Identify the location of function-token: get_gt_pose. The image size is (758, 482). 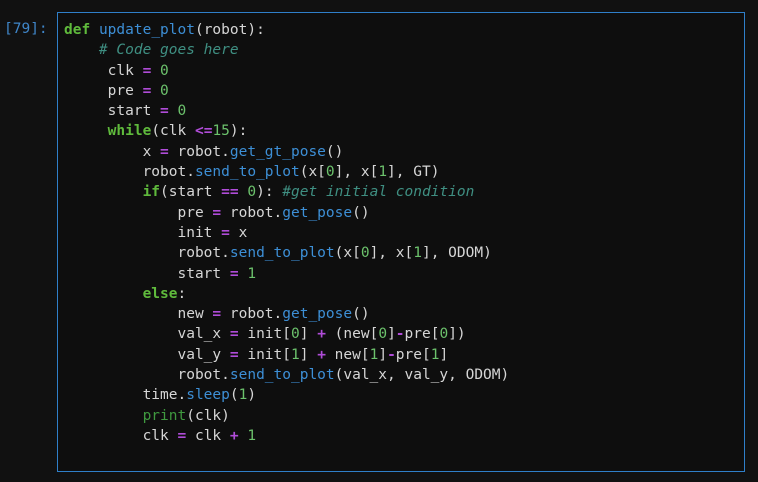
(277, 151).